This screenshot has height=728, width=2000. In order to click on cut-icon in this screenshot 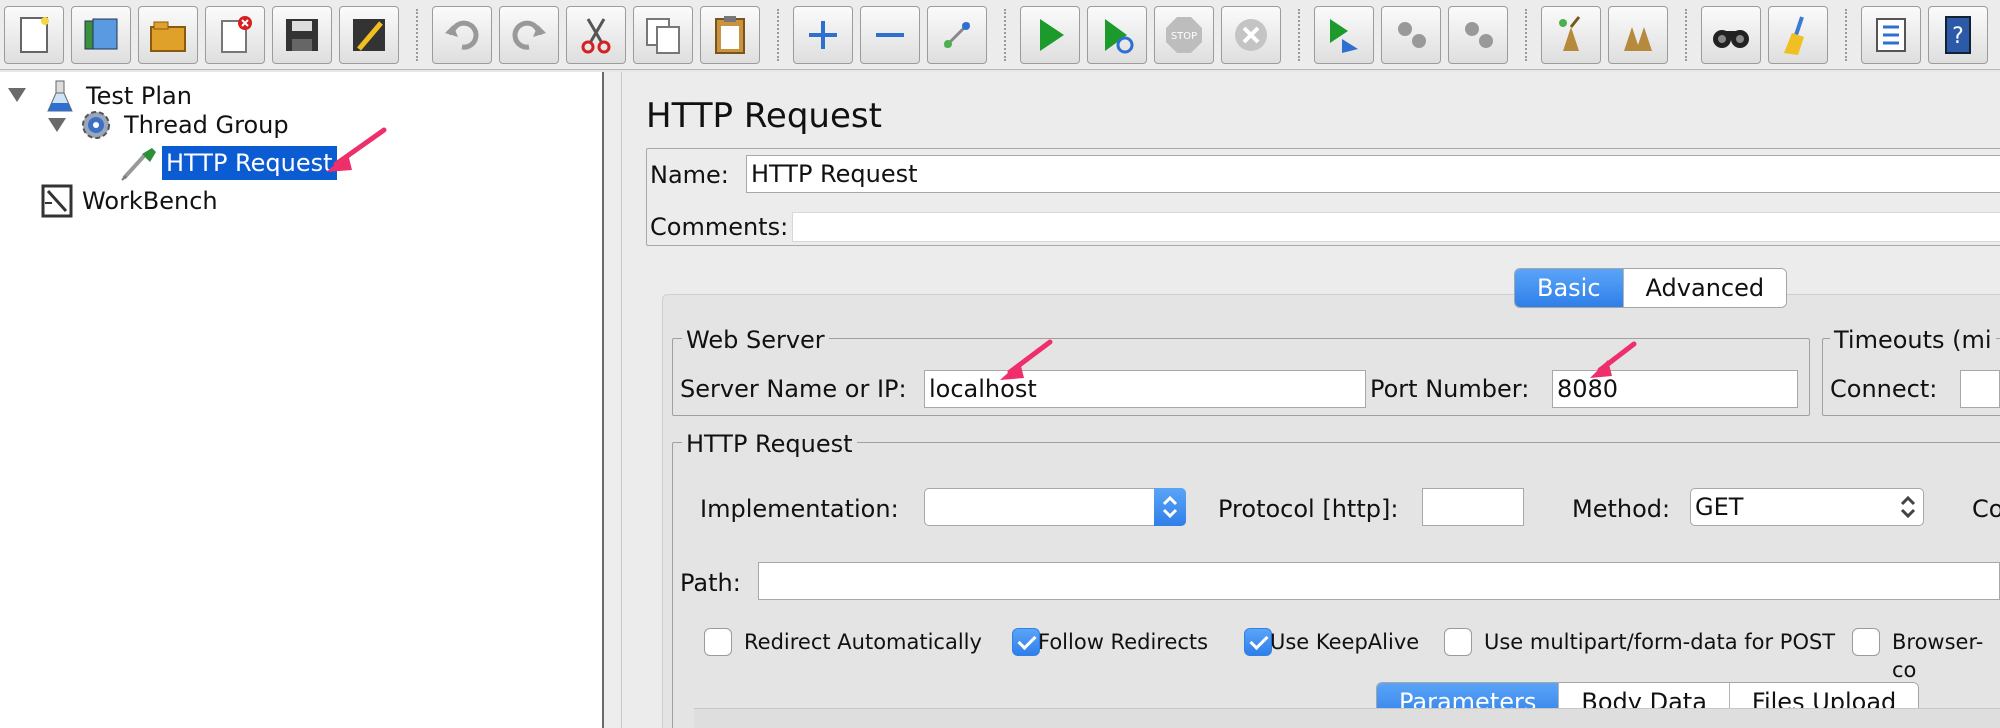, I will do `click(596, 35)`.